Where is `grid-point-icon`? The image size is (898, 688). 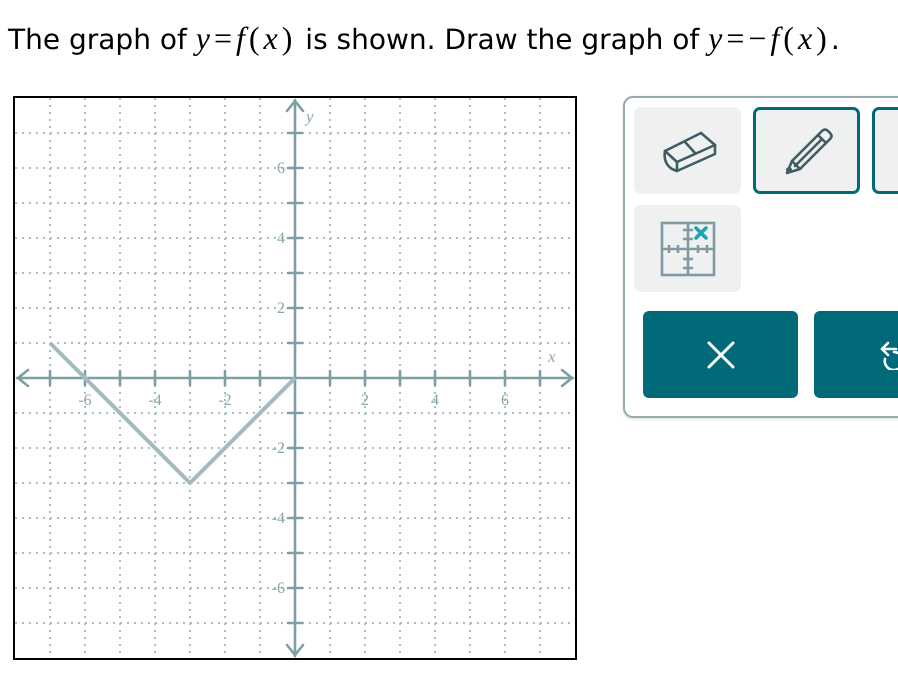
grid-point-icon is located at coordinates (688, 248).